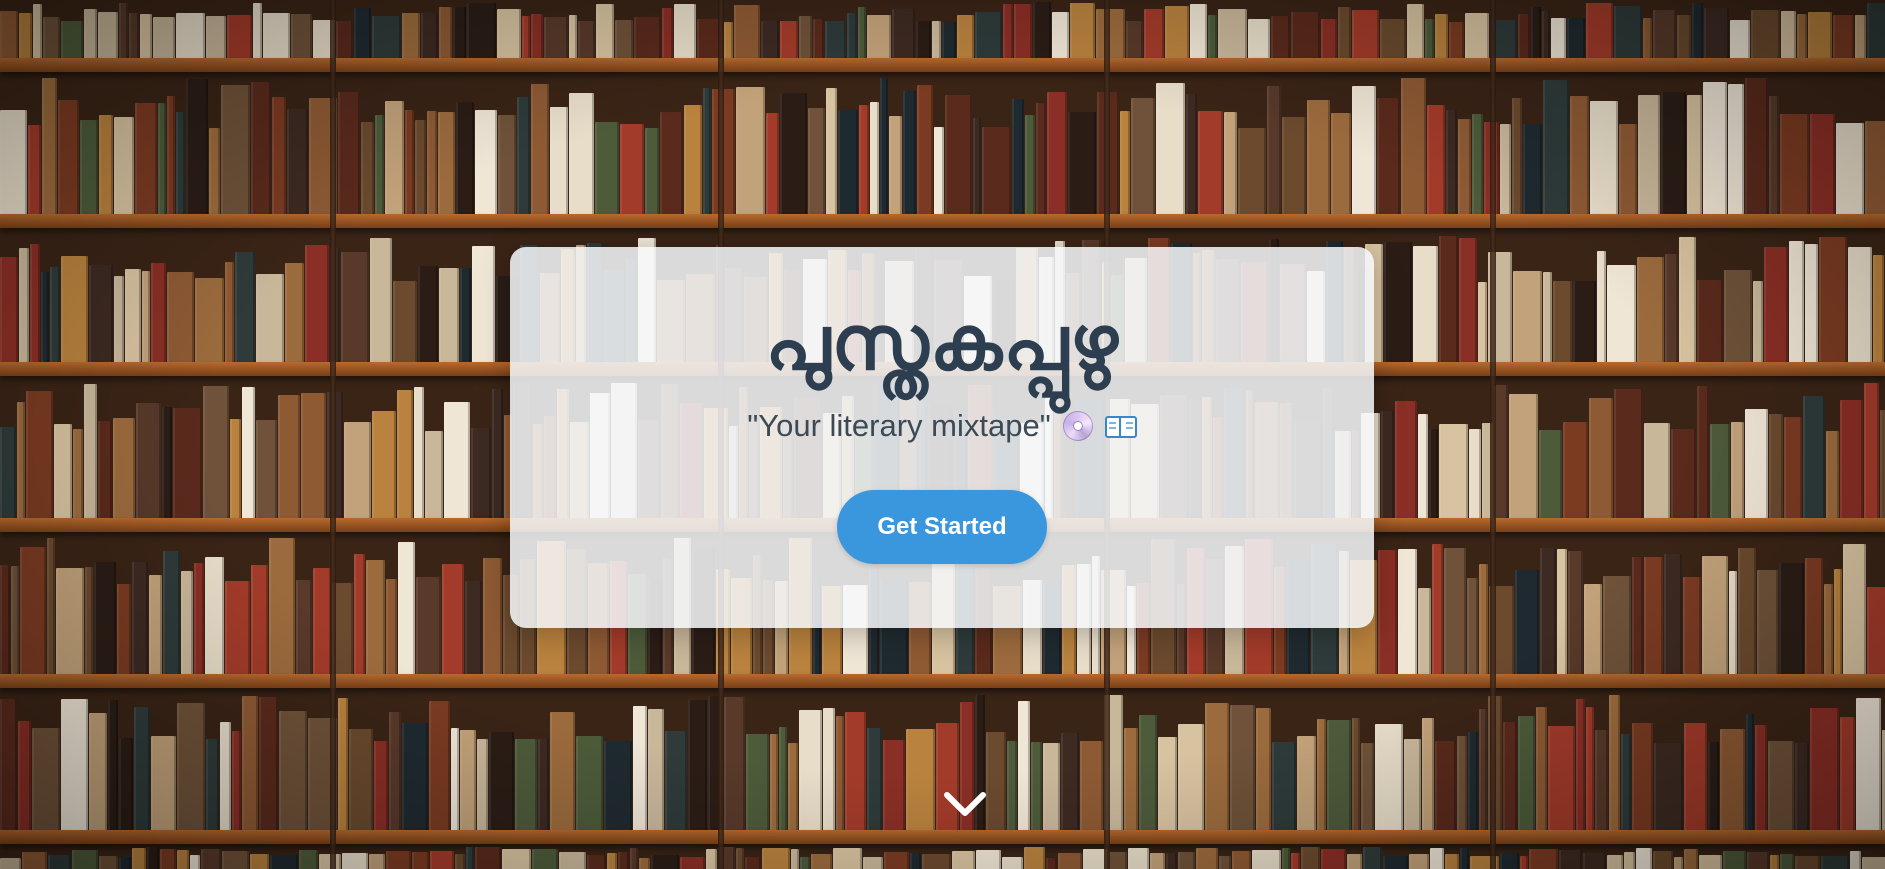  Describe the element at coordinates (942, 527) in the screenshot. I see `get-started-button: Get Started` at that location.